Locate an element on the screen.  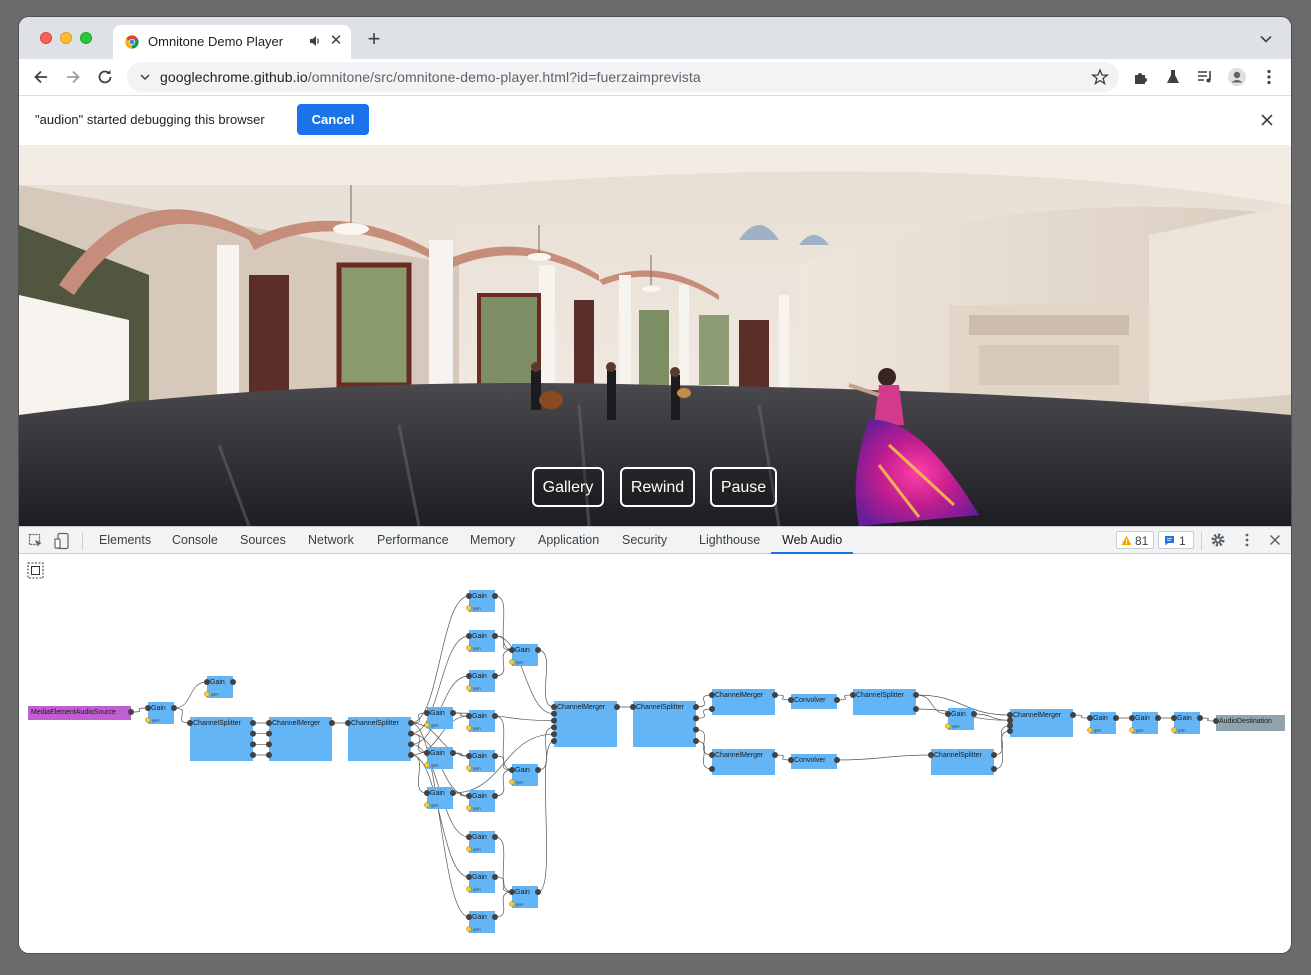
audio-node-mgA: ChannelMerger is located at coordinates (743, 702).